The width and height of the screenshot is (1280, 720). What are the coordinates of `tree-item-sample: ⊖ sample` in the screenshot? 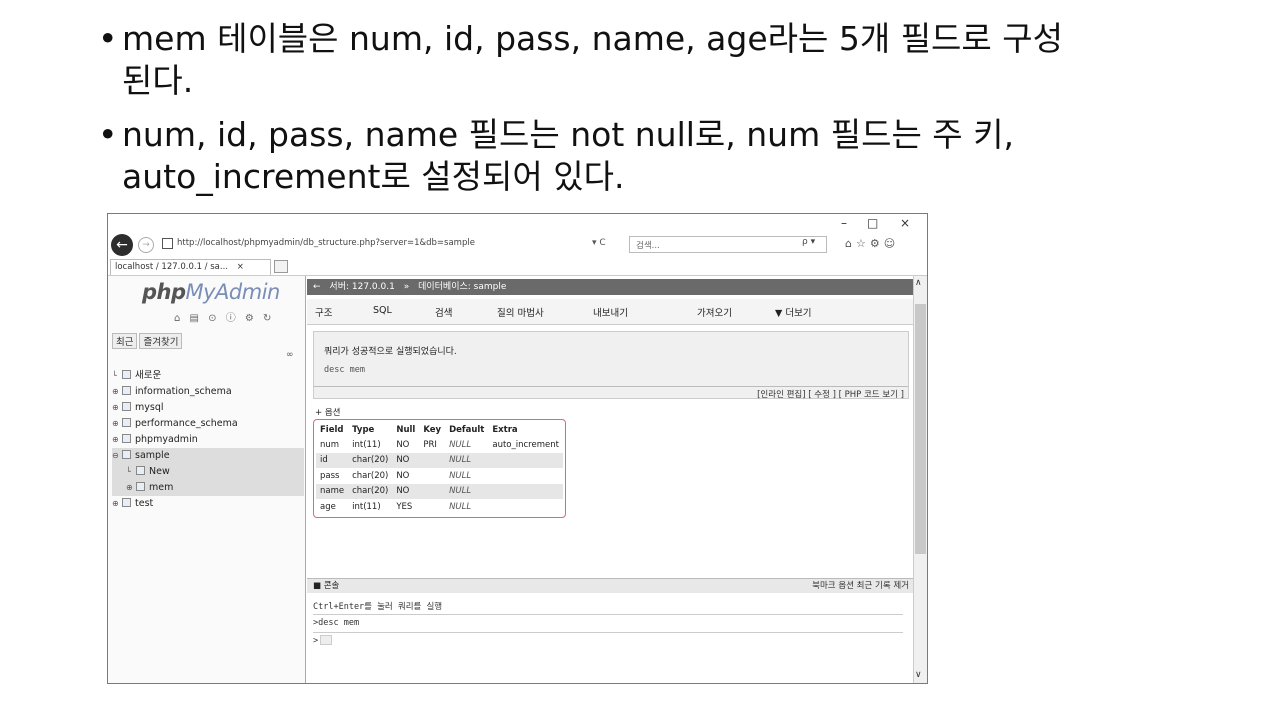 It's located at (208, 456).